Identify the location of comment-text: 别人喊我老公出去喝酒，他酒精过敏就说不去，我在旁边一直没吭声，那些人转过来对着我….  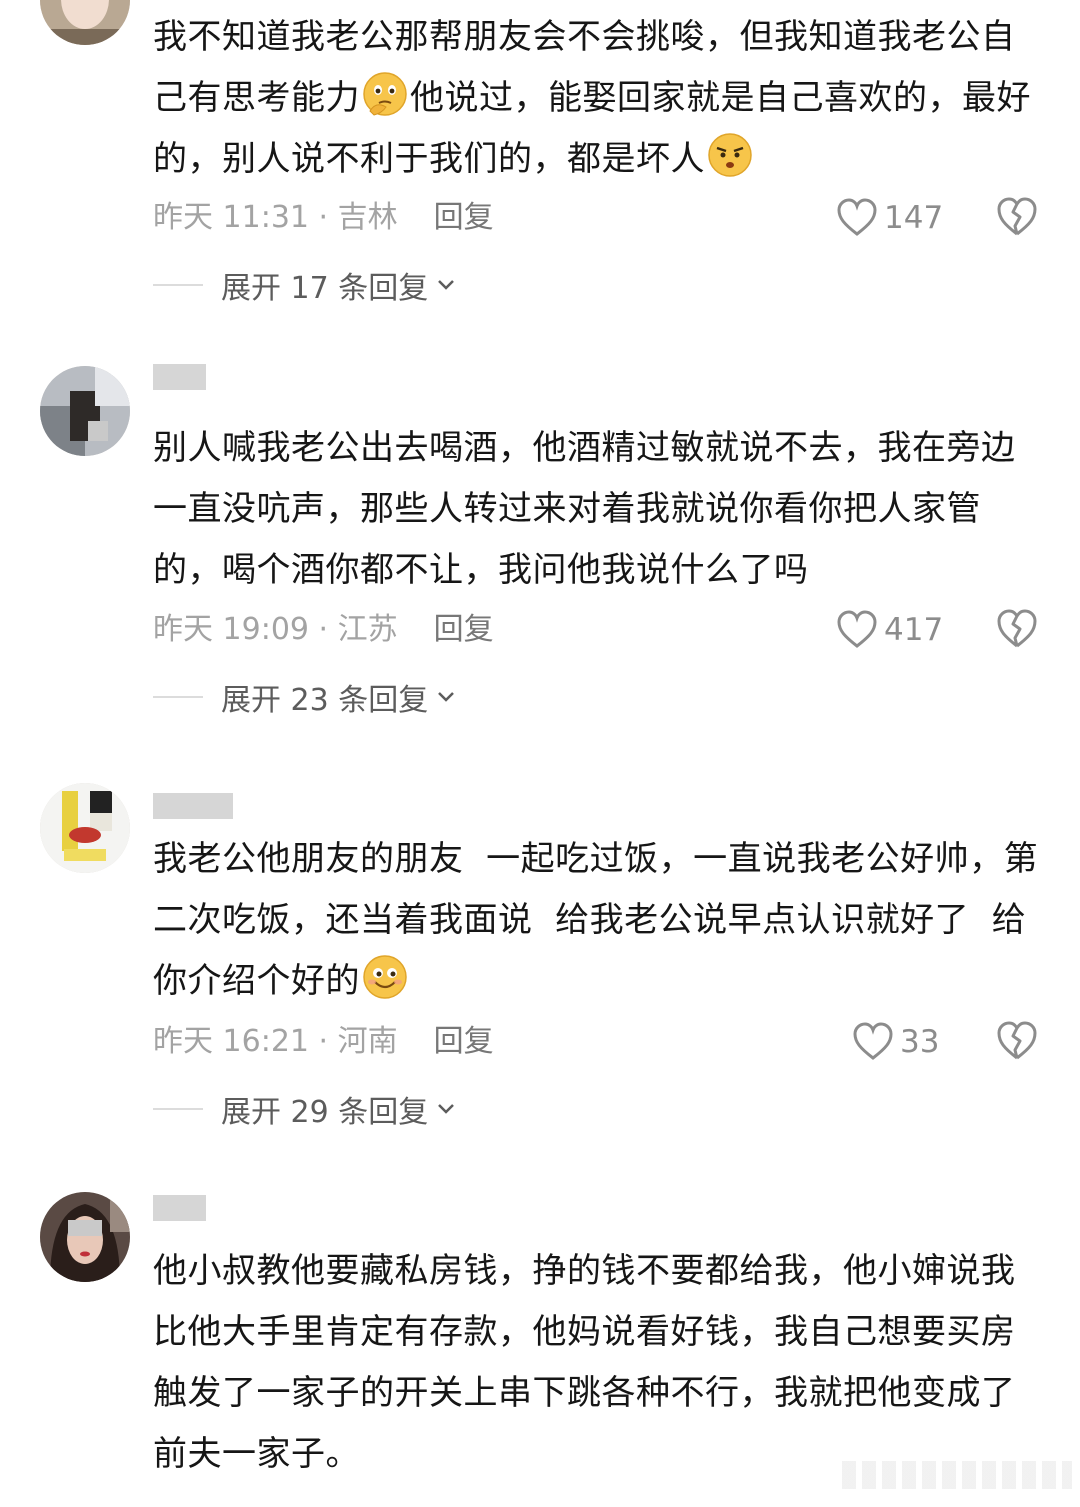
(584, 509).